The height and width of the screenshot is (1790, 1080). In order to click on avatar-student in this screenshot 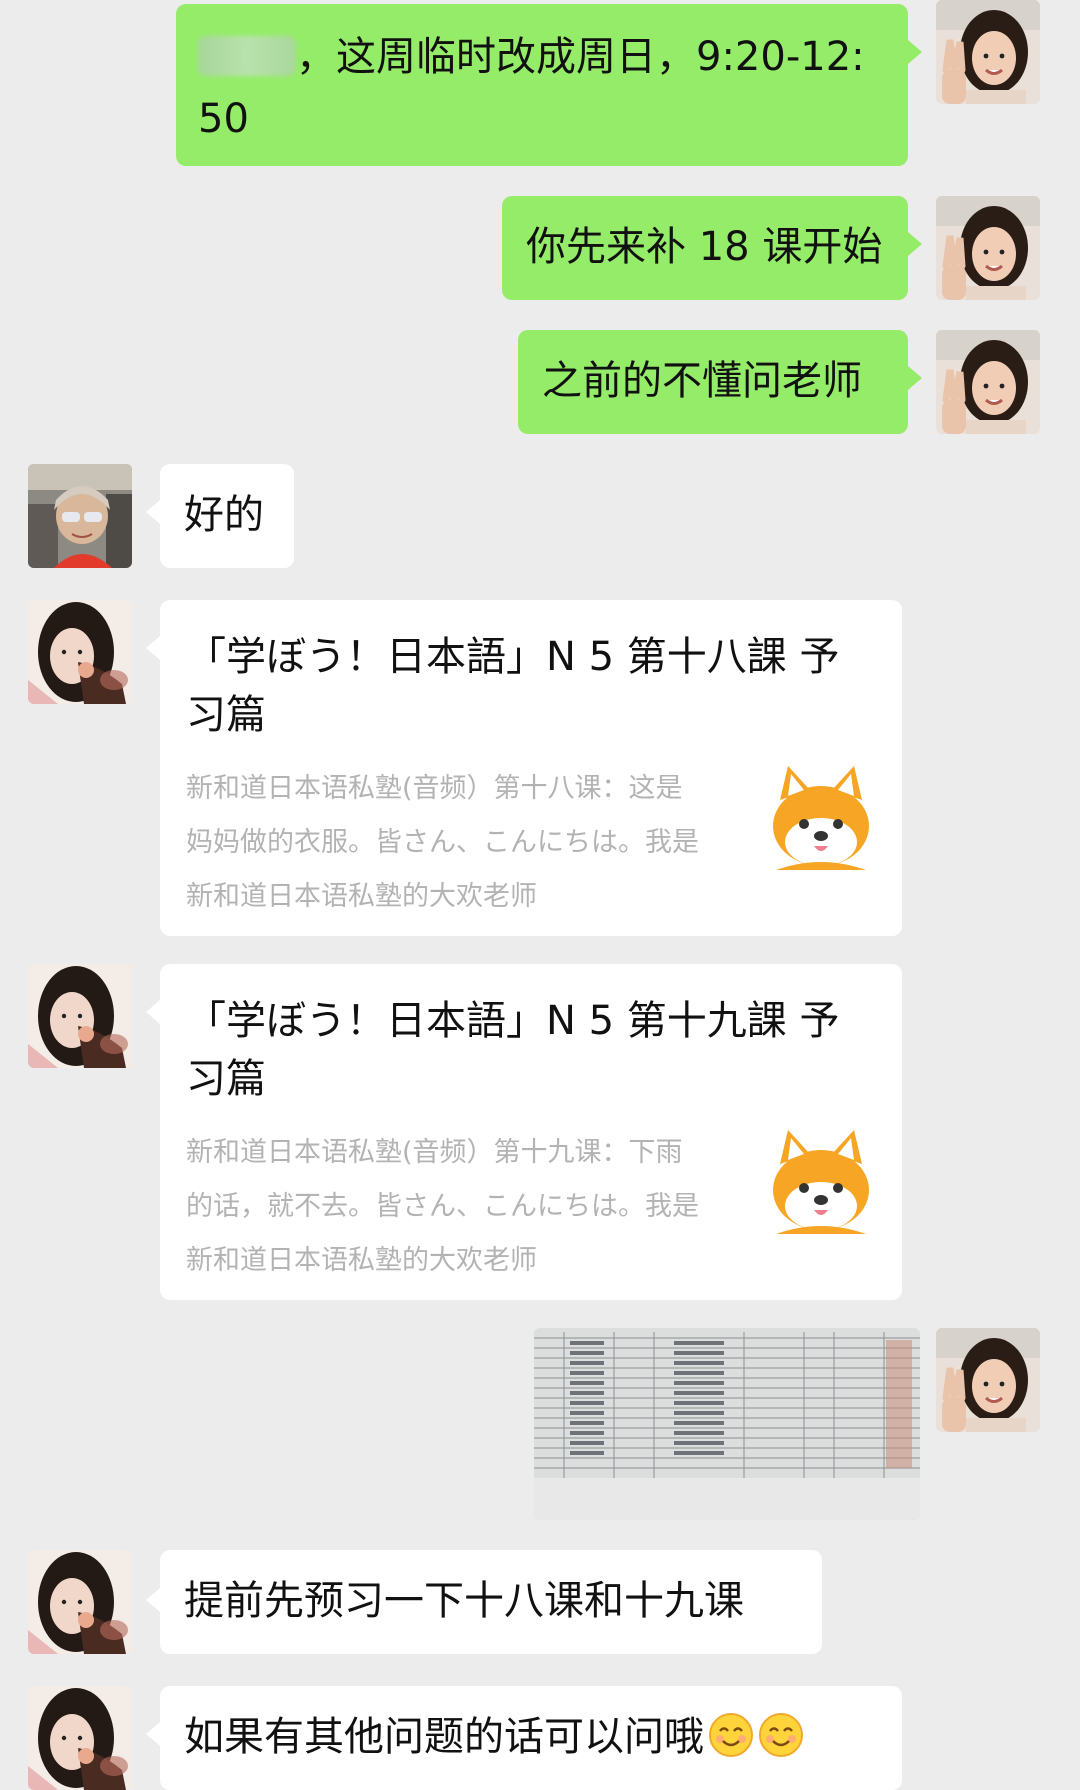, I will do `click(80, 516)`.